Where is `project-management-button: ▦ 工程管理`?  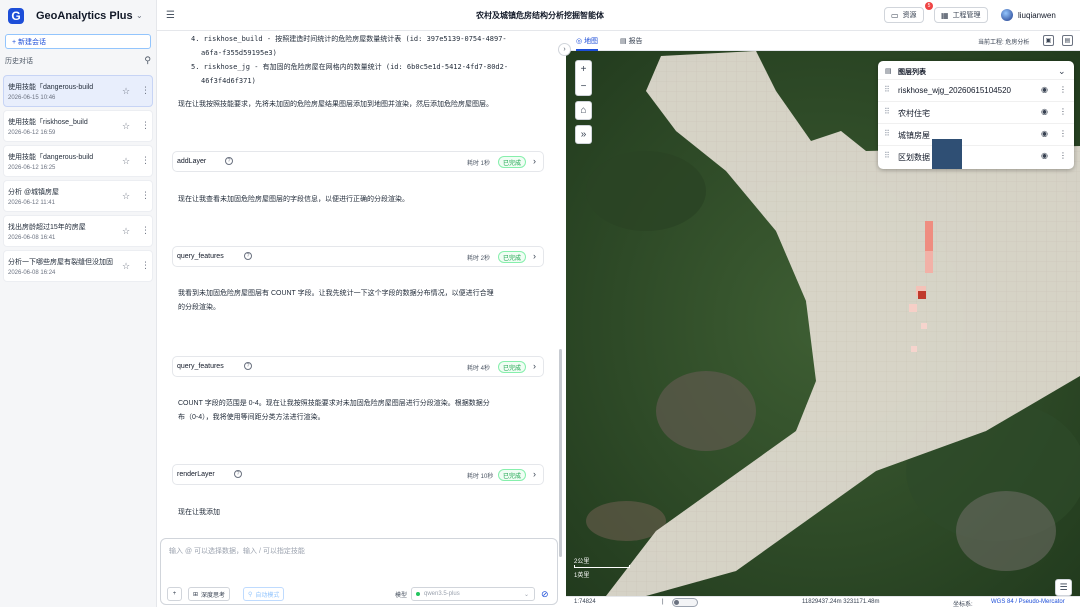 project-management-button: ▦ 工程管理 is located at coordinates (961, 15).